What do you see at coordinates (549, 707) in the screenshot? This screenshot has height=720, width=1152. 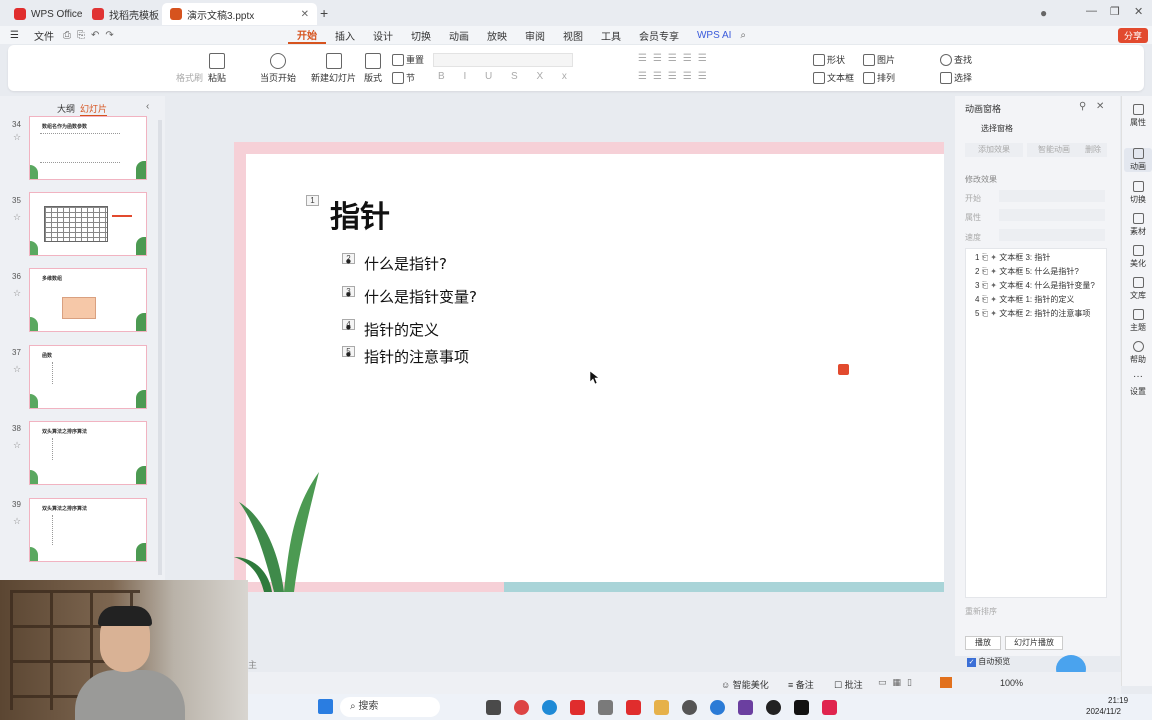 I see `edge-icon` at bounding box center [549, 707].